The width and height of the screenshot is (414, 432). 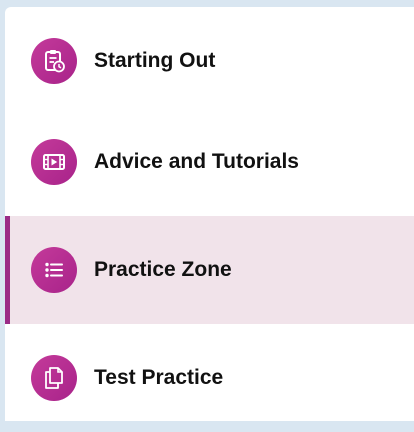 What do you see at coordinates (155, 60) in the screenshot?
I see `menu-item-label: Starting Out` at bounding box center [155, 60].